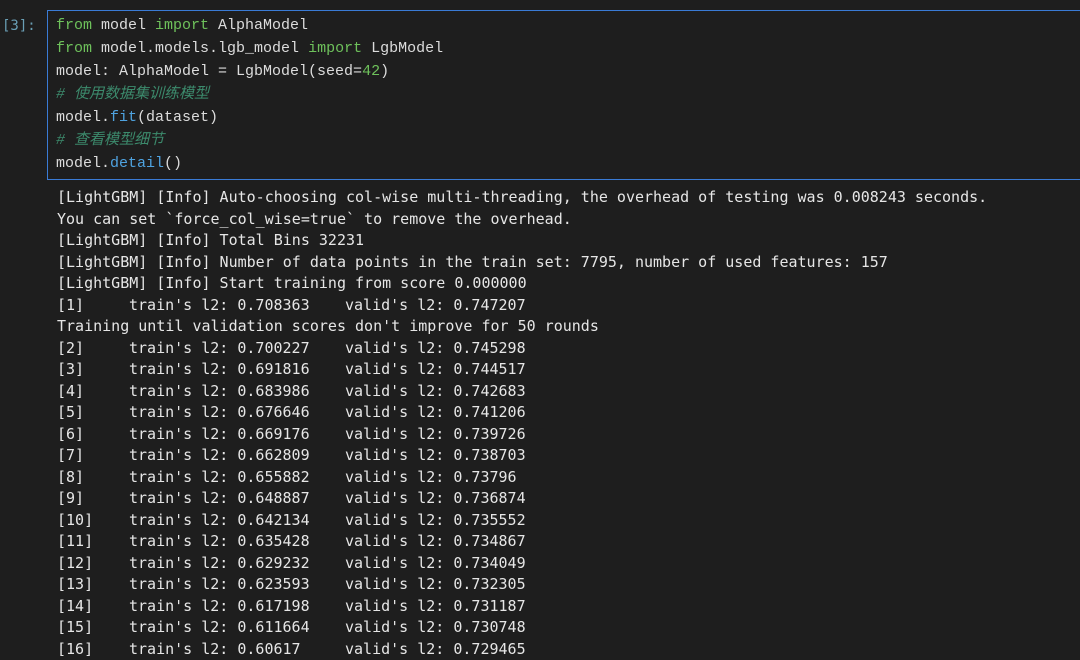 This screenshot has width=1080, height=660. What do you see at coordinates (93, 628) in the screenshot?
I see `round-index: [15]` at bounding box center [93, 628].